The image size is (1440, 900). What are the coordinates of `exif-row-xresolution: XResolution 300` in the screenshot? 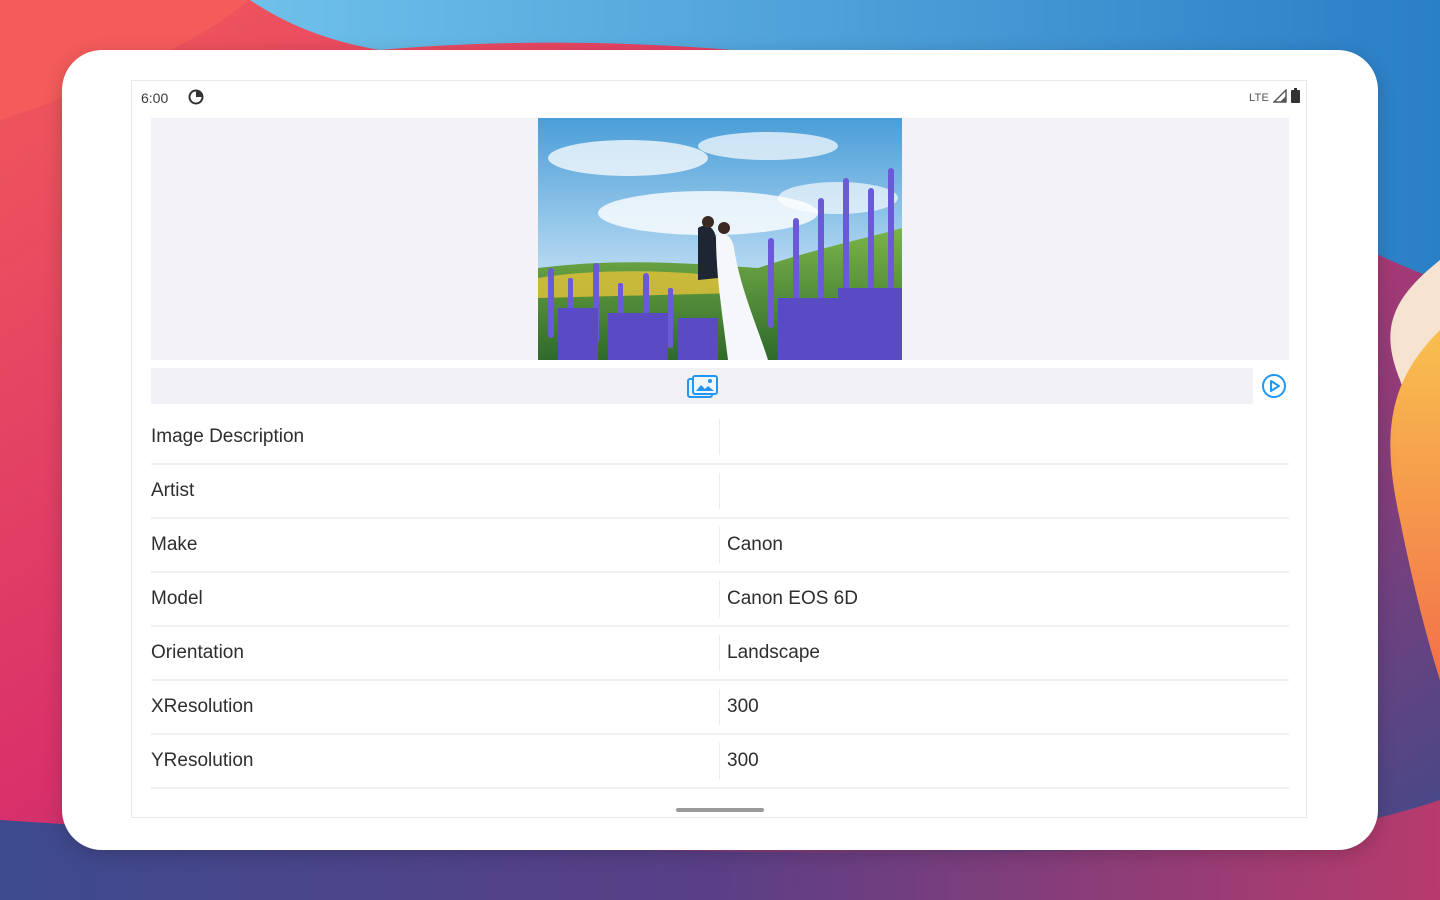 It's located at (720, 708).